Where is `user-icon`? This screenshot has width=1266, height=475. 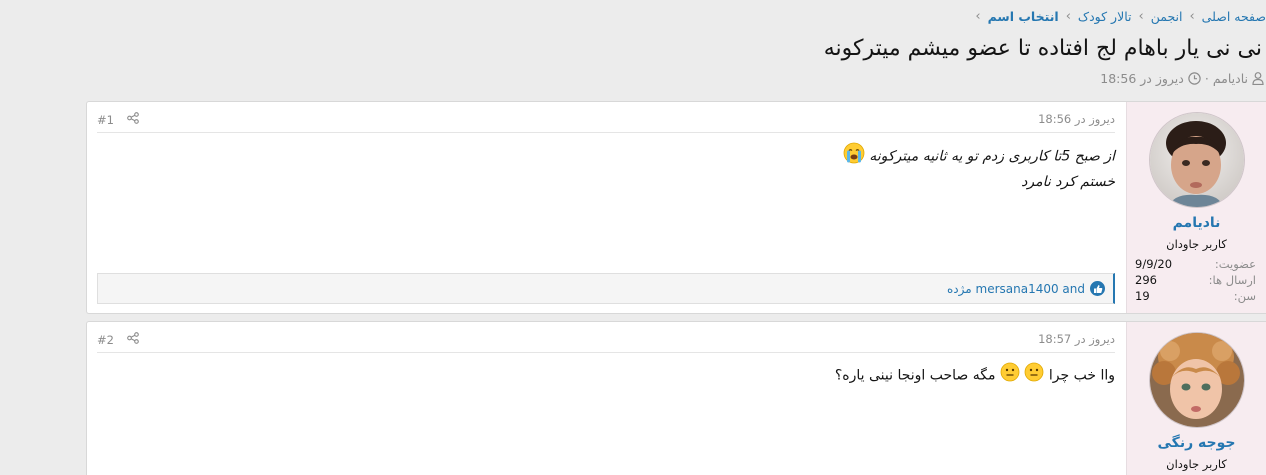
user-icon is located at coordinates (1258, 78).